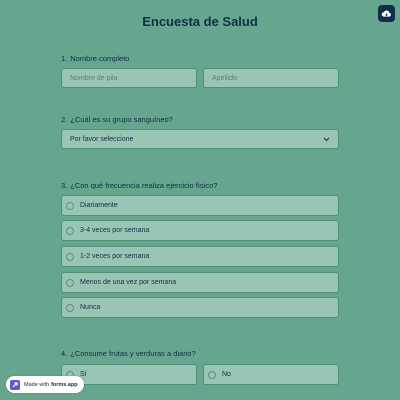 The image size is (400, 400). Describe the element at coordinates (90, 307) in the screenshot. I see `option-label: Nunca` at that location.